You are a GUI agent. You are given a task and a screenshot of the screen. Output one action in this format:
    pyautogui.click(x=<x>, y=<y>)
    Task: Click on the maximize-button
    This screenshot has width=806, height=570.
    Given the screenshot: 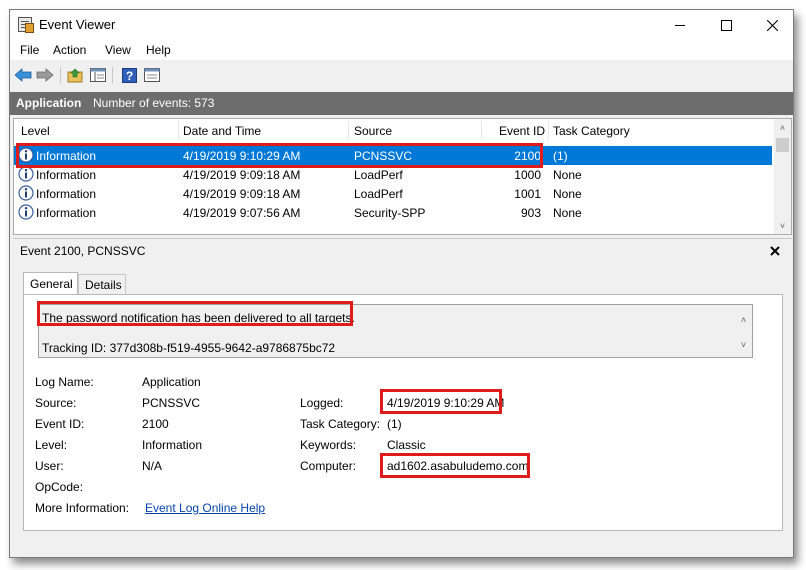 What is the action you would take?
    pyautogui.click(x=726, y=25)
    